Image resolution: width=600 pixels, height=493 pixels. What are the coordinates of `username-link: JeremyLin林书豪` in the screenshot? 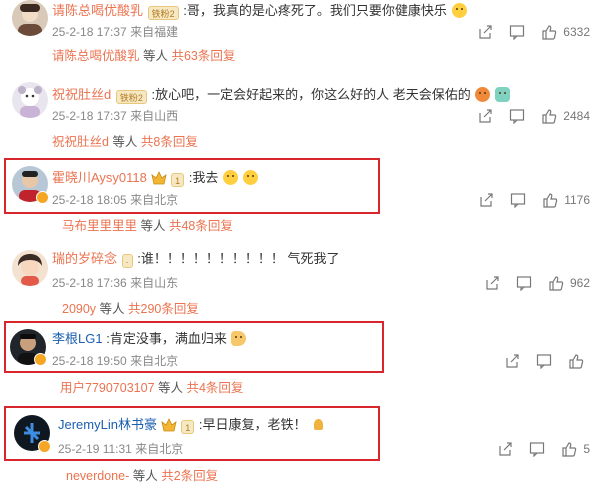 It's located at (107, 424).